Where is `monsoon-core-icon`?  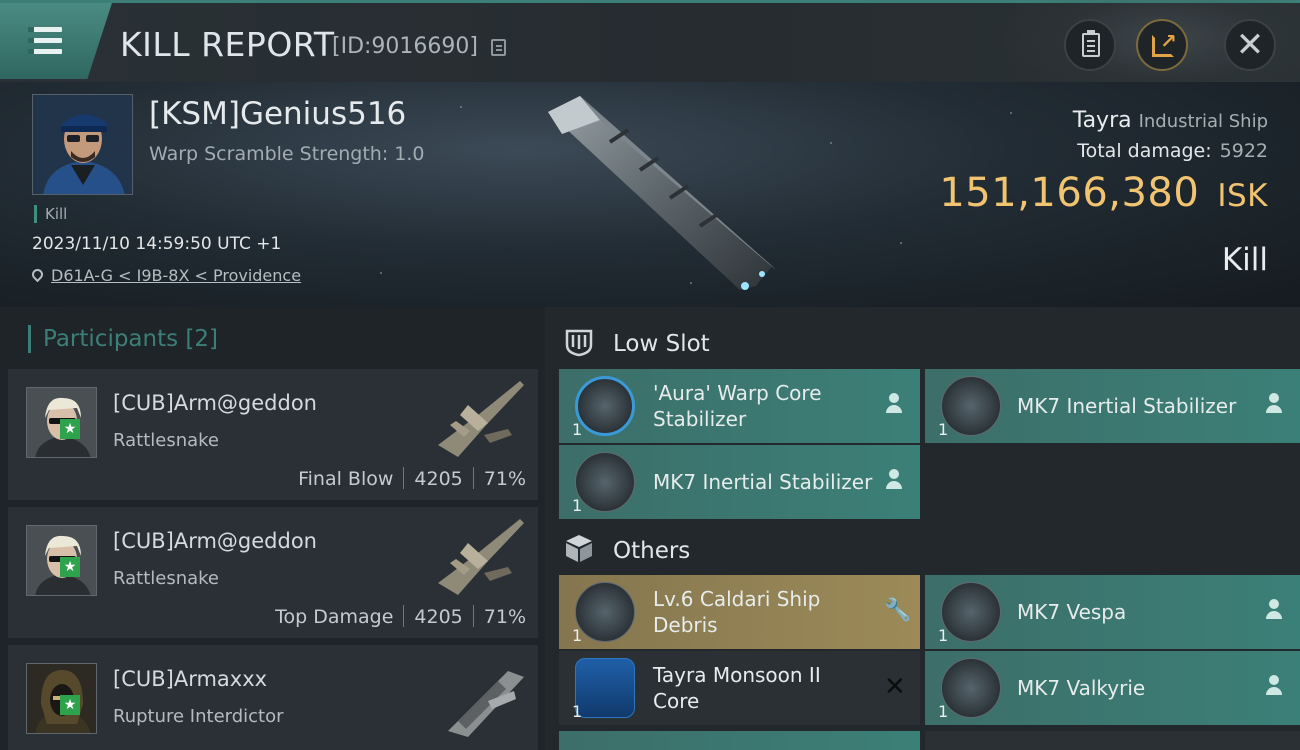
monsoon-core-icon is located at coordinates (605, 688).